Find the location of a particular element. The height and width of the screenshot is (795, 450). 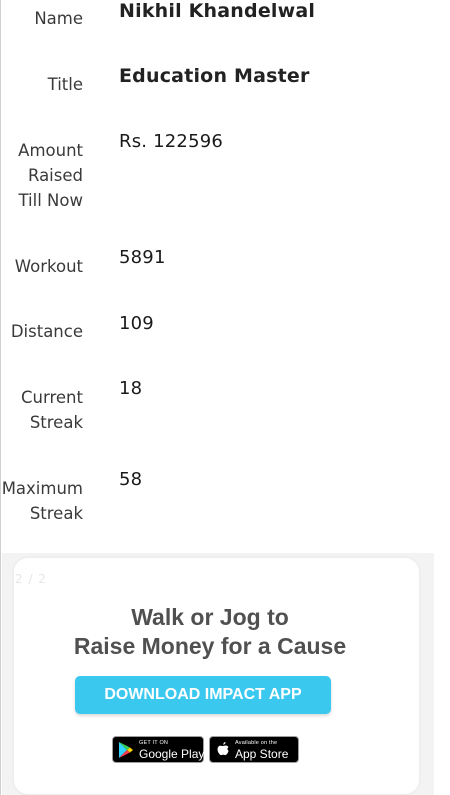

app-store-small-text: Available on the is located at coordinates (256, 743).